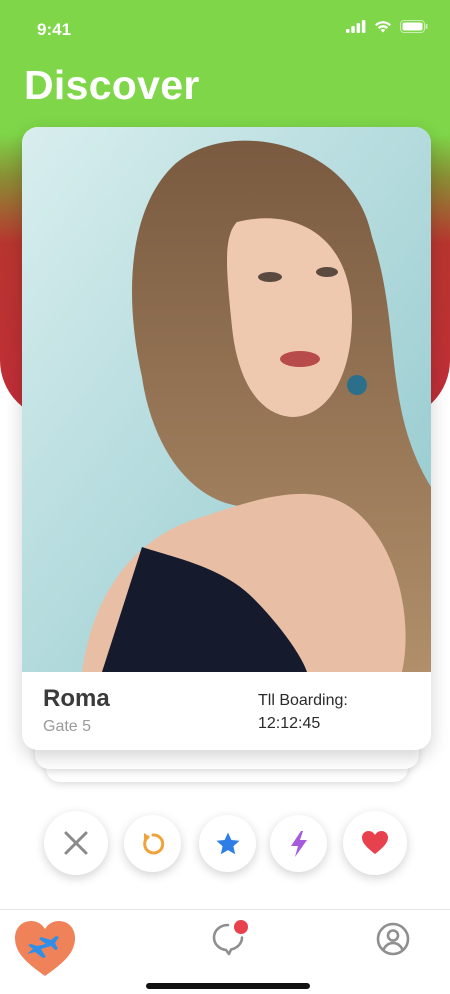  I want to click on boarding-time: 12:12:45, so click(289, 723).